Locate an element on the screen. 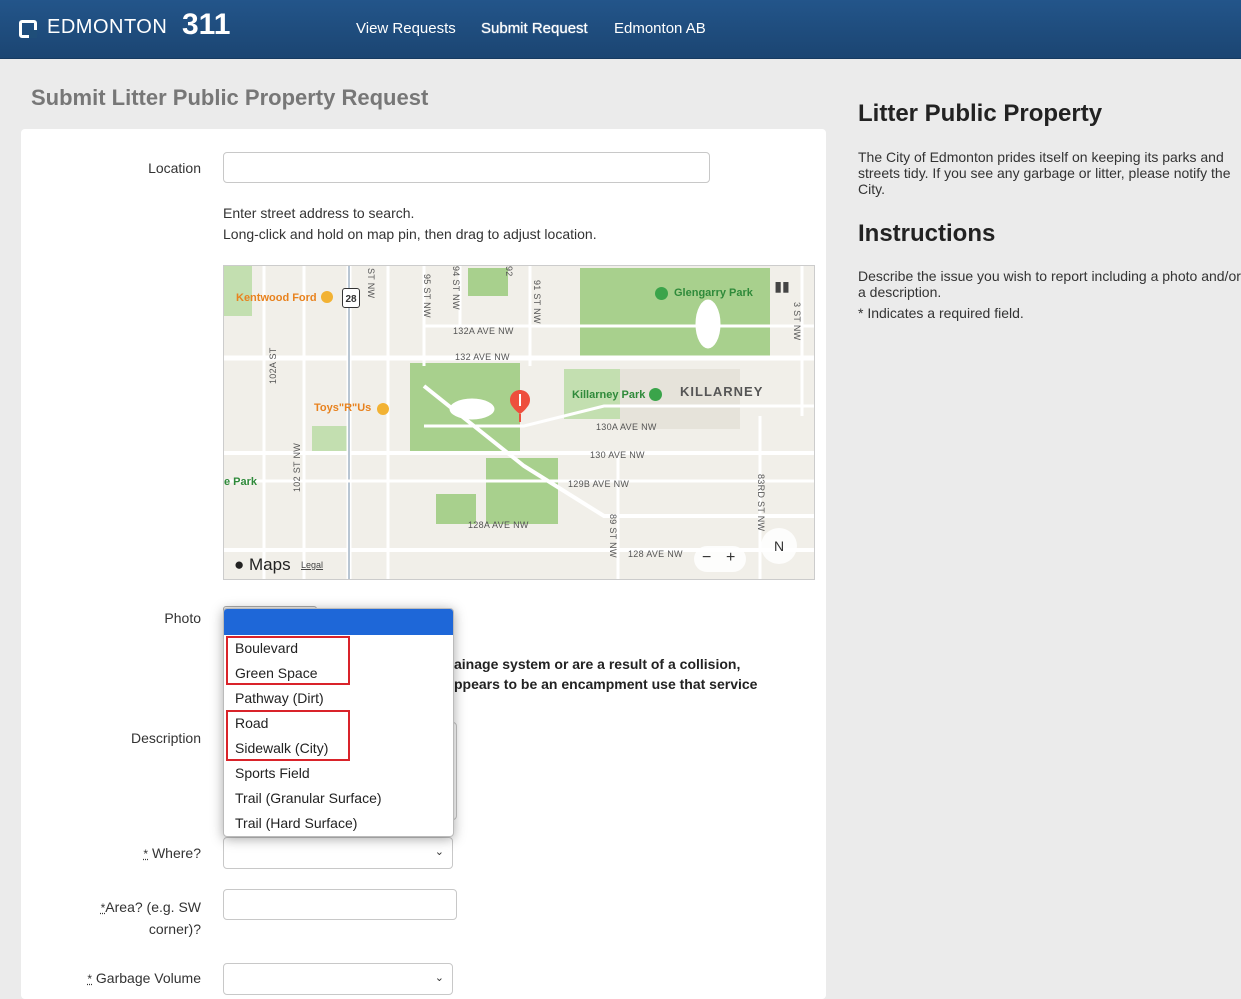 The width and height of the screenshot is (1241, 999). street-label: 102A ST is located at coordinates (273, 365).